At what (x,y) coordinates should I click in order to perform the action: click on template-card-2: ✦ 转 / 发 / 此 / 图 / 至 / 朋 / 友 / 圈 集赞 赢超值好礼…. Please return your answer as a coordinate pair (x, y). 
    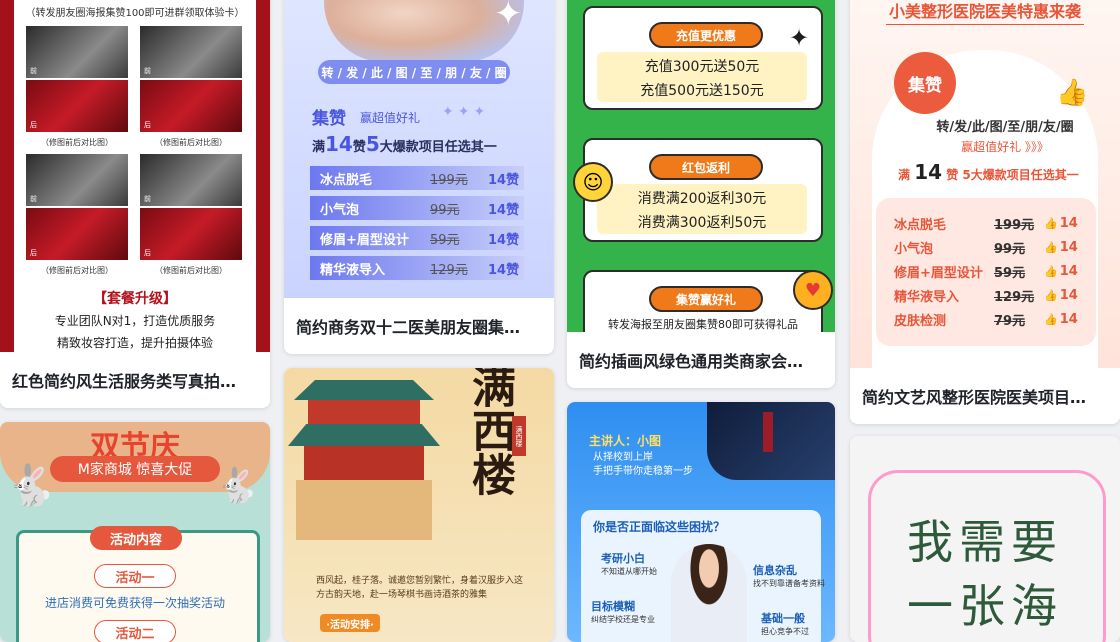
    Looking at the image, I should click on (419, 177).